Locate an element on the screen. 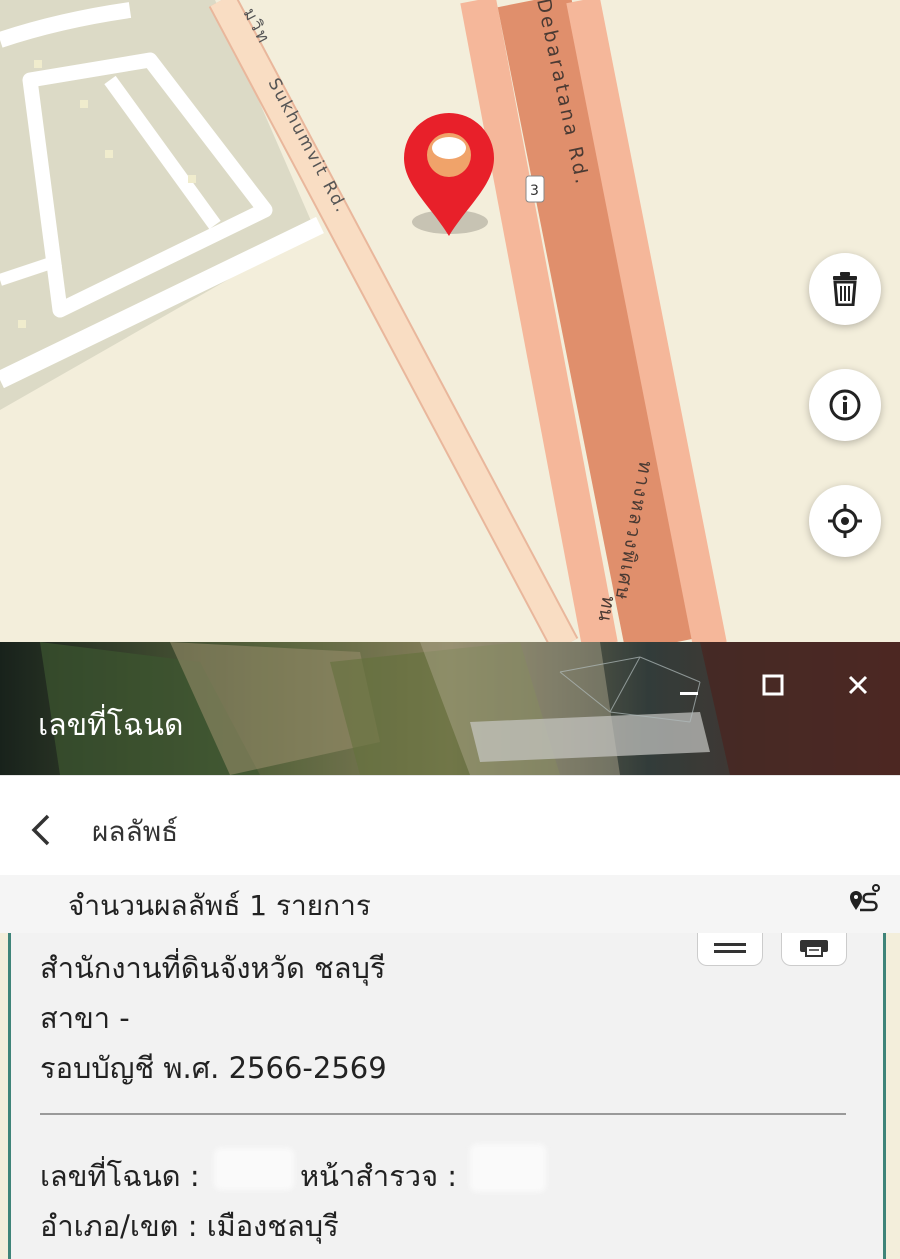 The image size is (900, 1259). back-button is located at coordinates (42, 830).